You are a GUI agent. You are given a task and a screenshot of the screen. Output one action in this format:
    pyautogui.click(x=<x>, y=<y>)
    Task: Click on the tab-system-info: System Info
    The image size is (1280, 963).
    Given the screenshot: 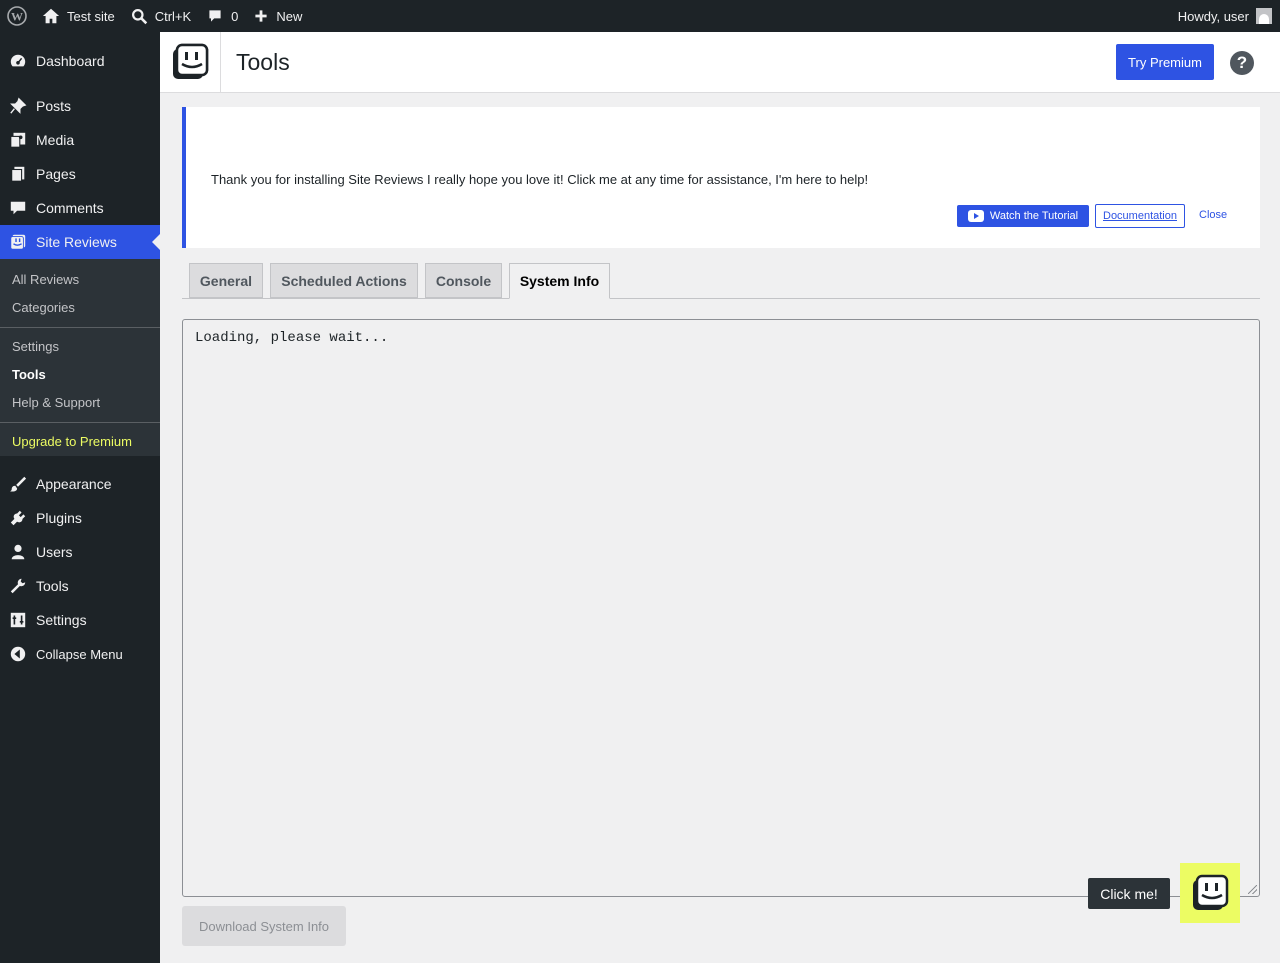 What is the action you would take?
    pyautogui.click(x=559, y=281)
    